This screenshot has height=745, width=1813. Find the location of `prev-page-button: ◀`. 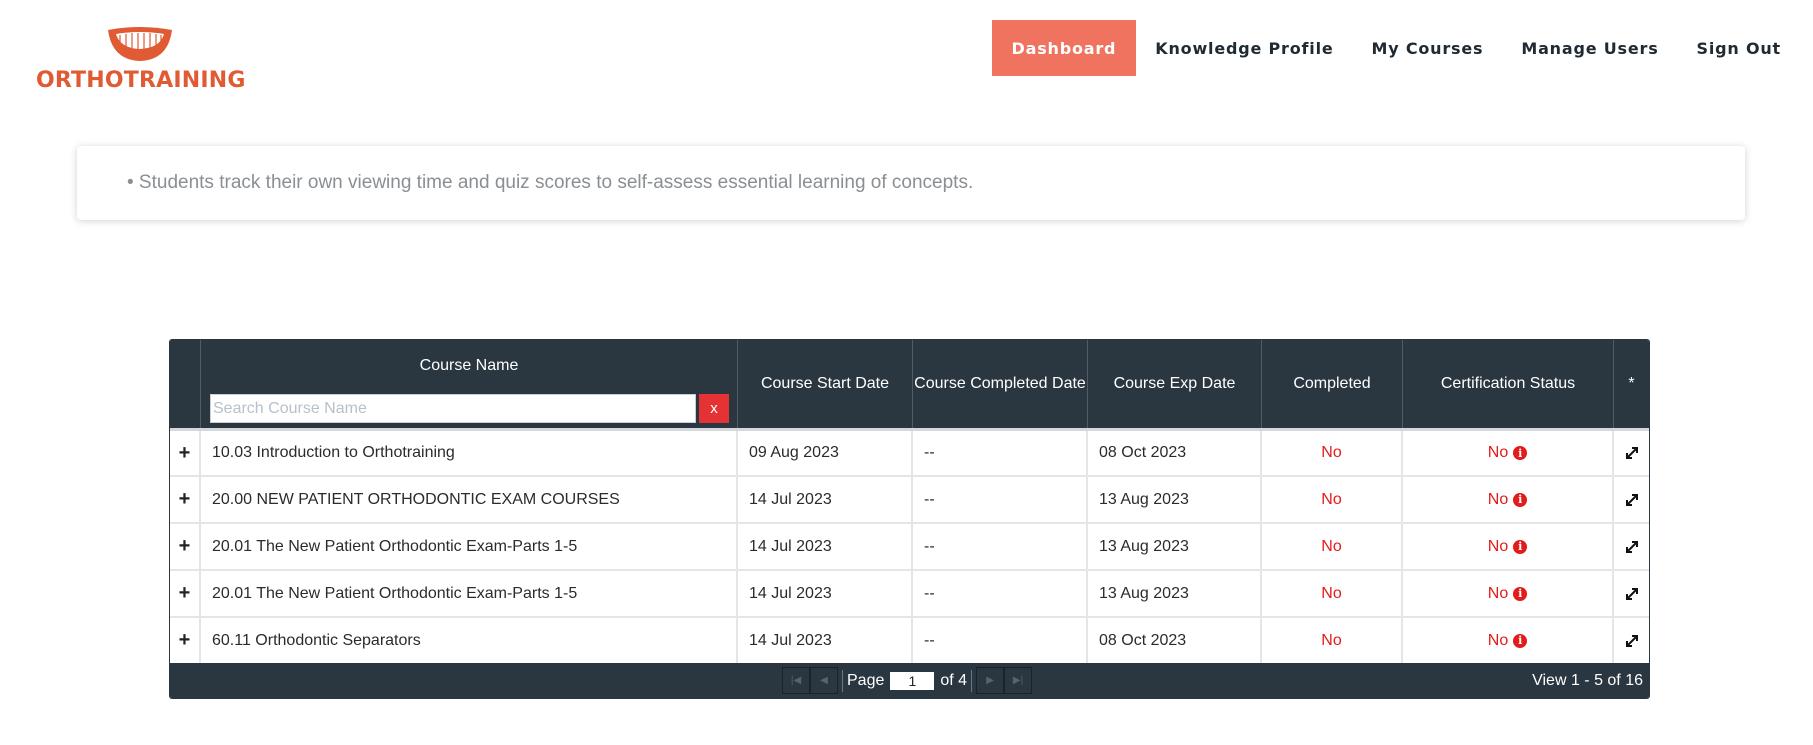

prev-page-button: ◀ is located at coordinates (824, 680).